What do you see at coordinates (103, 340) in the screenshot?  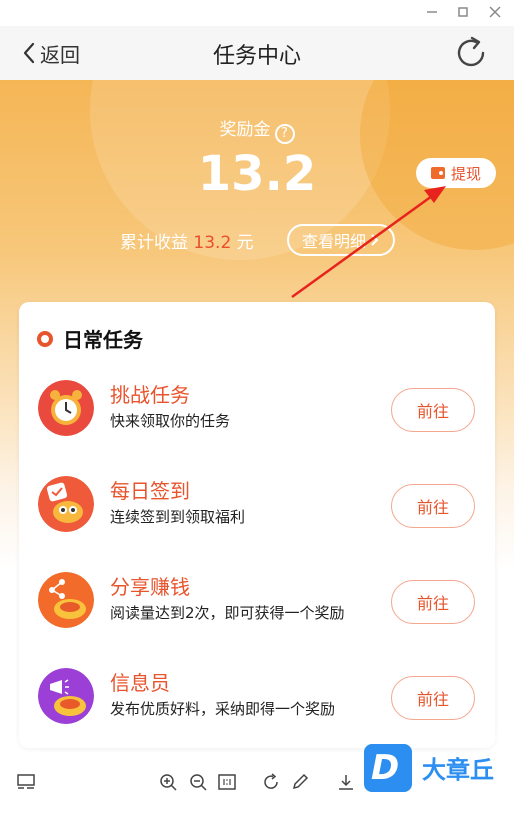 I see `daily-tasks-title: 日常任务` at bounding box center [103, 340].